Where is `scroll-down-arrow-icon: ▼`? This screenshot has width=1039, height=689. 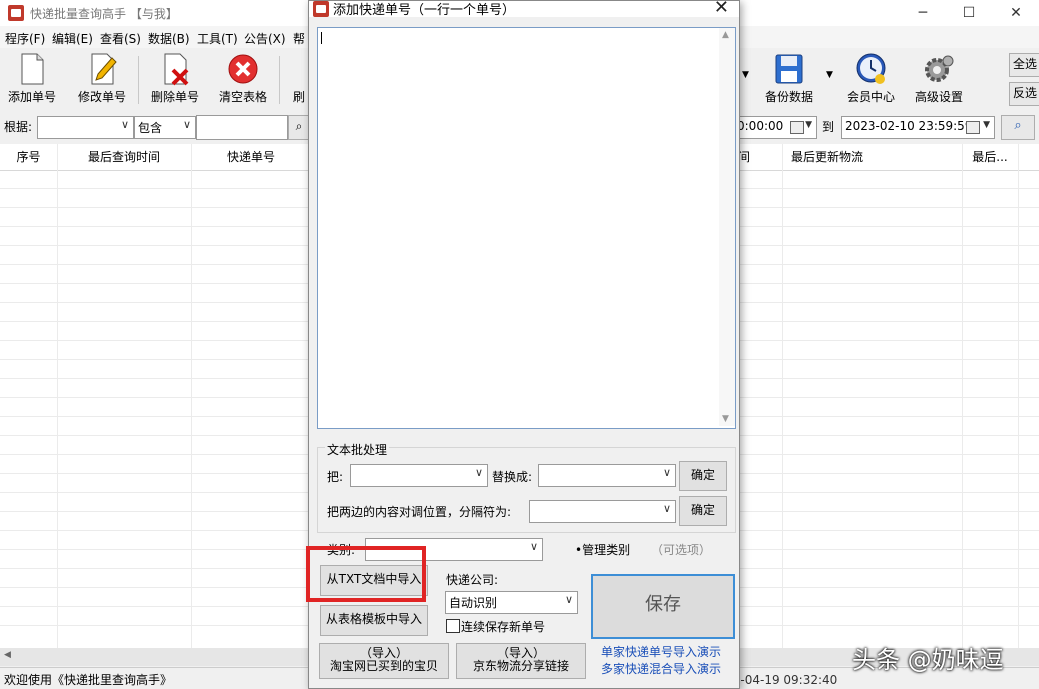
scroll-down-arrow-icon: ▼ is located at coordinates (725, 419).